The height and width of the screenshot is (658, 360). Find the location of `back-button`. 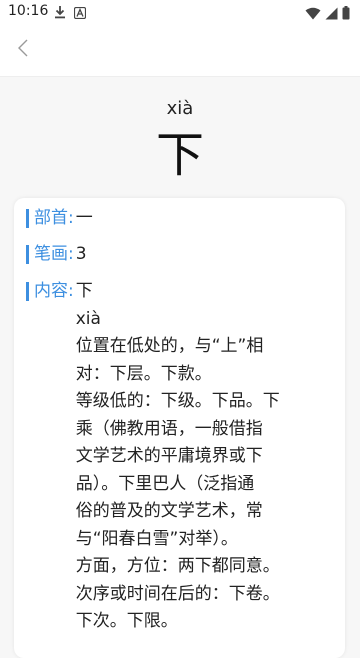

back-button is located at coordinates (23, 50).